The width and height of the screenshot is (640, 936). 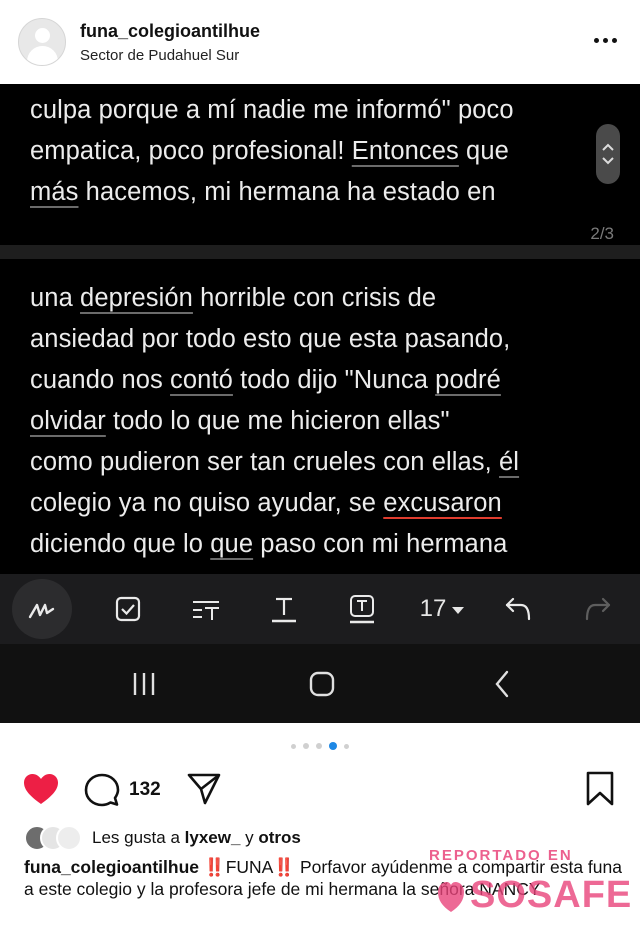 I want to click on caption-funa-word: FUNA, so click(x=249, y=867).